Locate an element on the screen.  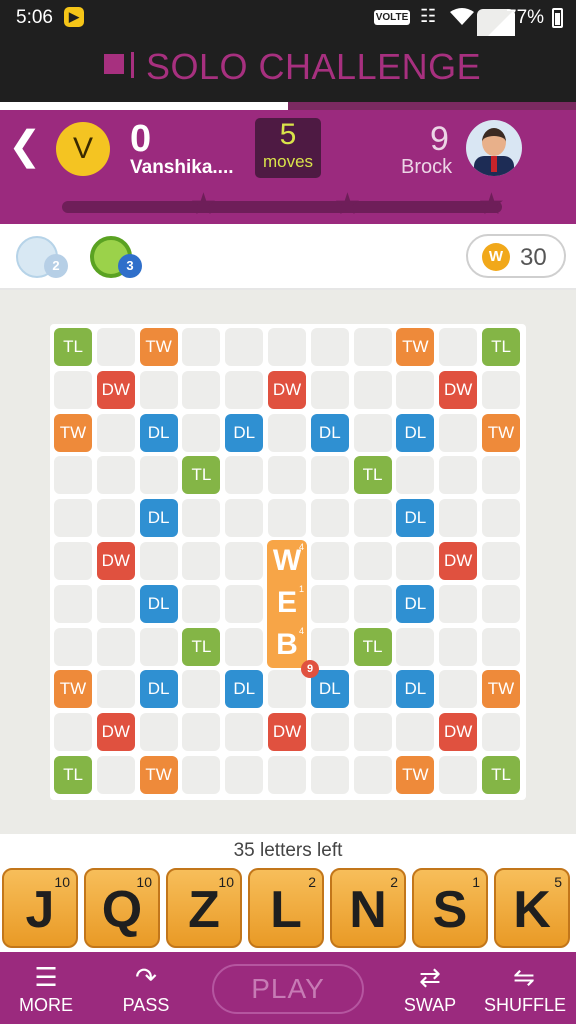
pass-button: ↷ PASS is located at coordinates (146, 988).